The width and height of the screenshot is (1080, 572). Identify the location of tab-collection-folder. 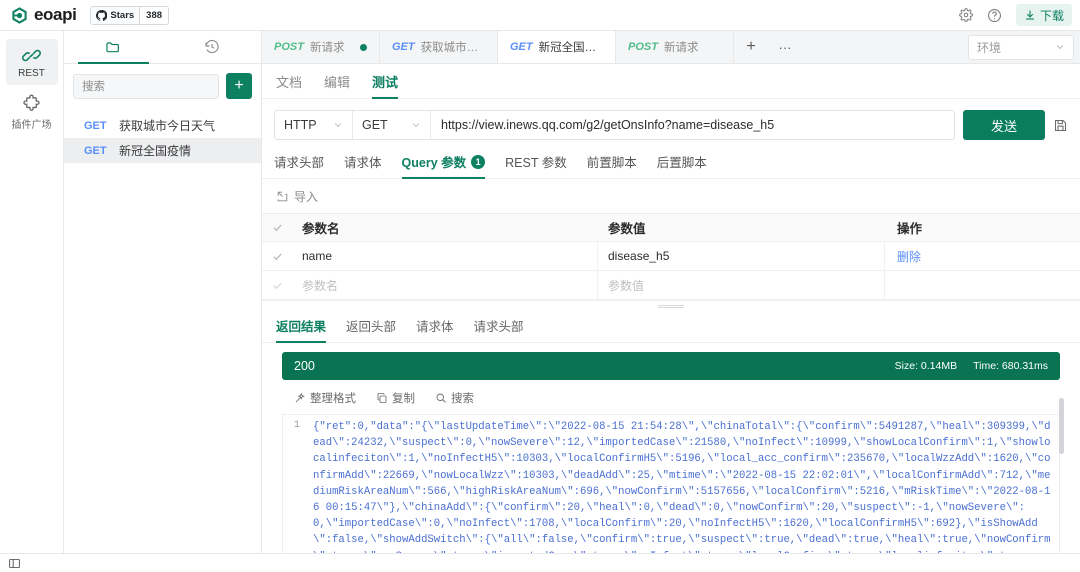
(113, 47).